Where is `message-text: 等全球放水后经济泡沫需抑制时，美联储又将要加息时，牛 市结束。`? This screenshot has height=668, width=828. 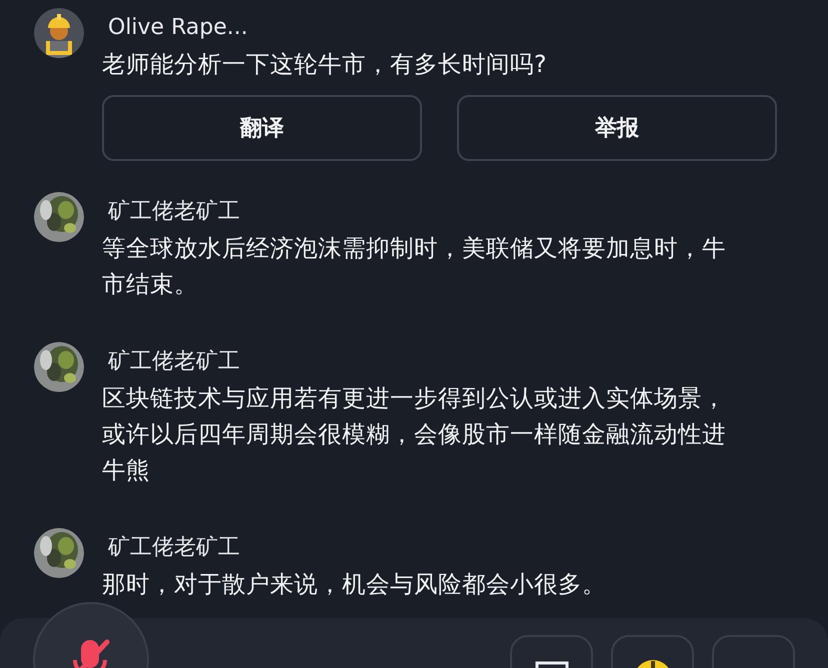
message-text: 等全球放水后经济泡沫需抑制时，美联储又将要加息时，牛 市结束。 is located at coordinates (414, 266).